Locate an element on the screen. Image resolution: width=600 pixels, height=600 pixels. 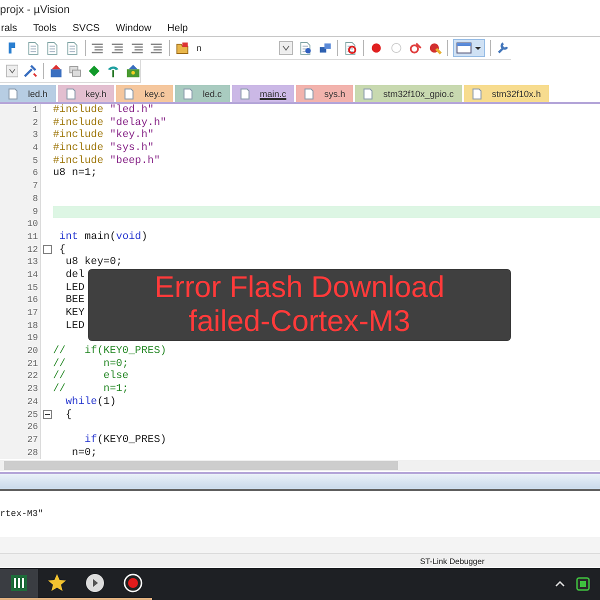
menu-item: Help is located at coordinates (177, 28).